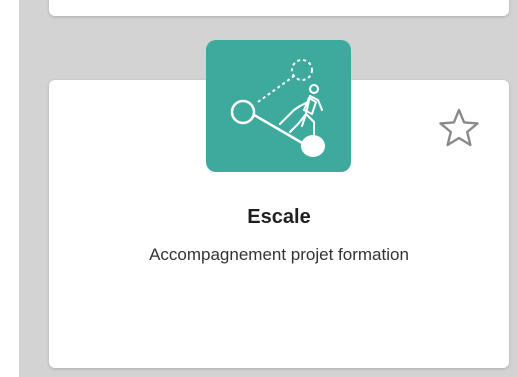 Image resolution: width=517 pixels, height=377 pixels. What do you see at coordinates (279, 217) in the screenshot?
I see `app-title: Escale` at bounding box center [279, 217].